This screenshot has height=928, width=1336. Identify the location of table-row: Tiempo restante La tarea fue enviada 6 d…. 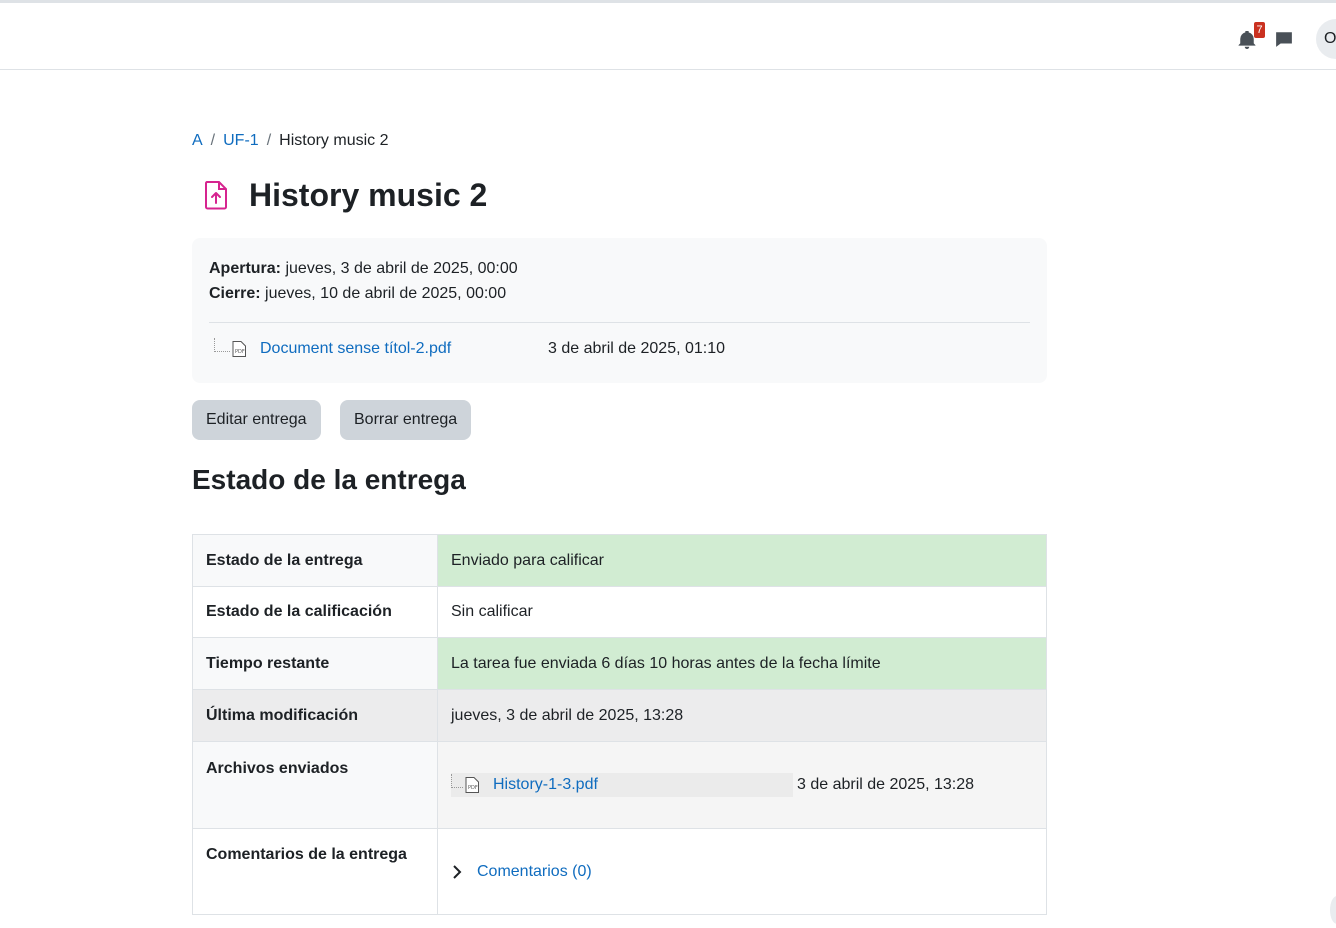
(619, 663).